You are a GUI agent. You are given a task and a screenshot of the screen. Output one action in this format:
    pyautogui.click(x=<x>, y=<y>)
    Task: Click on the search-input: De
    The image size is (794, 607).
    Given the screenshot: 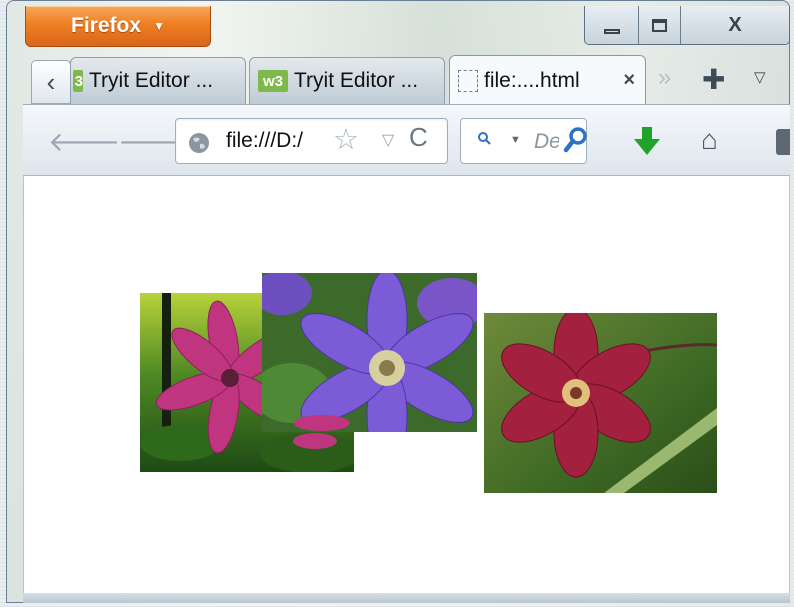 What is the action you would take?
    pyautogui.click(x=546, y=142)
    